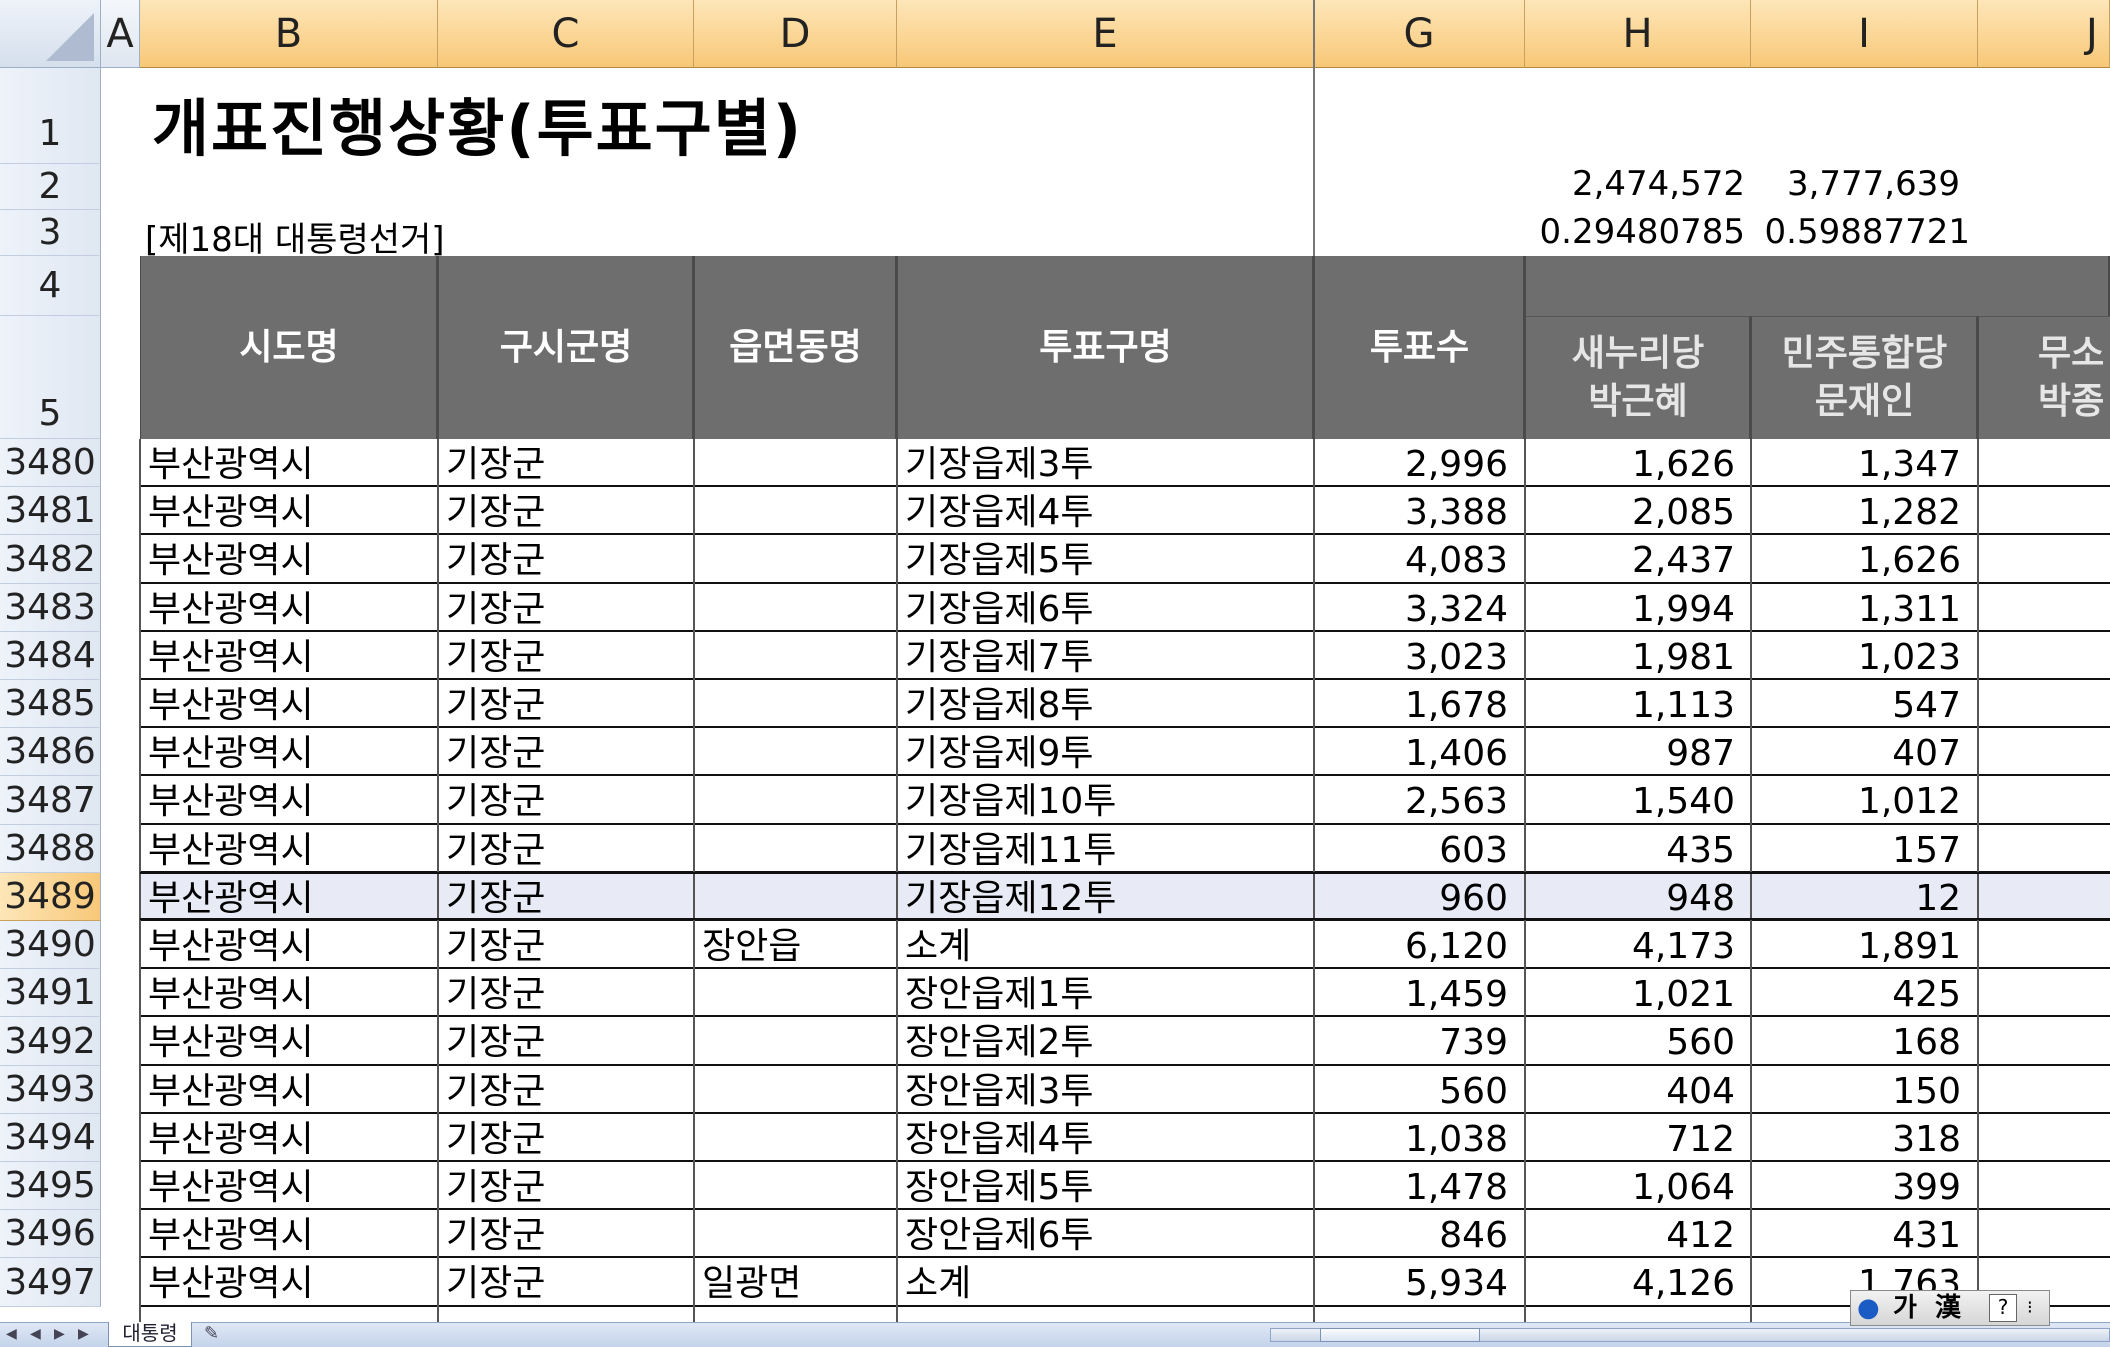 The image size is (2110, 1347). Describe the element at coordinates (50, 897) in the screenshot. I see `row-header: 3489` at that location.